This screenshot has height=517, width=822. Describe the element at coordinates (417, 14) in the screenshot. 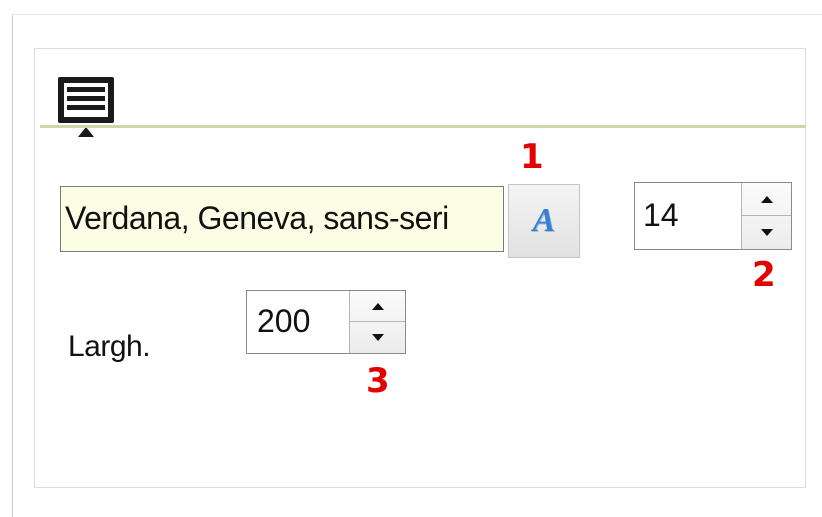

I see `window-top-edge` at that location.